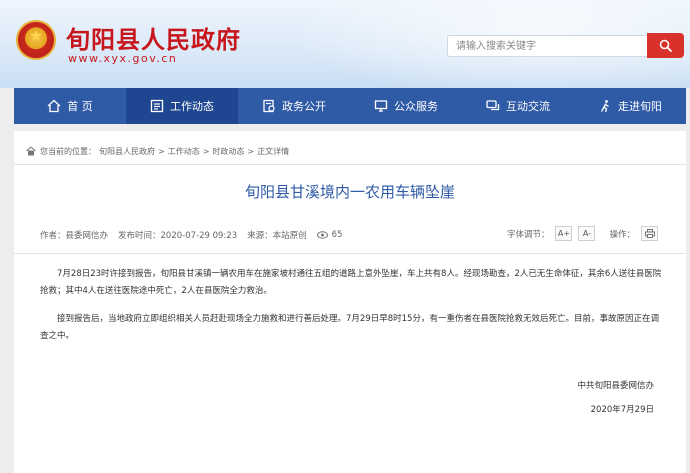 The width and height of the screenshot is (690, 473). I want to click on breadcrumb: 您当前的位置： 旬阳县人民政府 > 工作动态 > 时政动态 > 正文详情, so click(159, 151).